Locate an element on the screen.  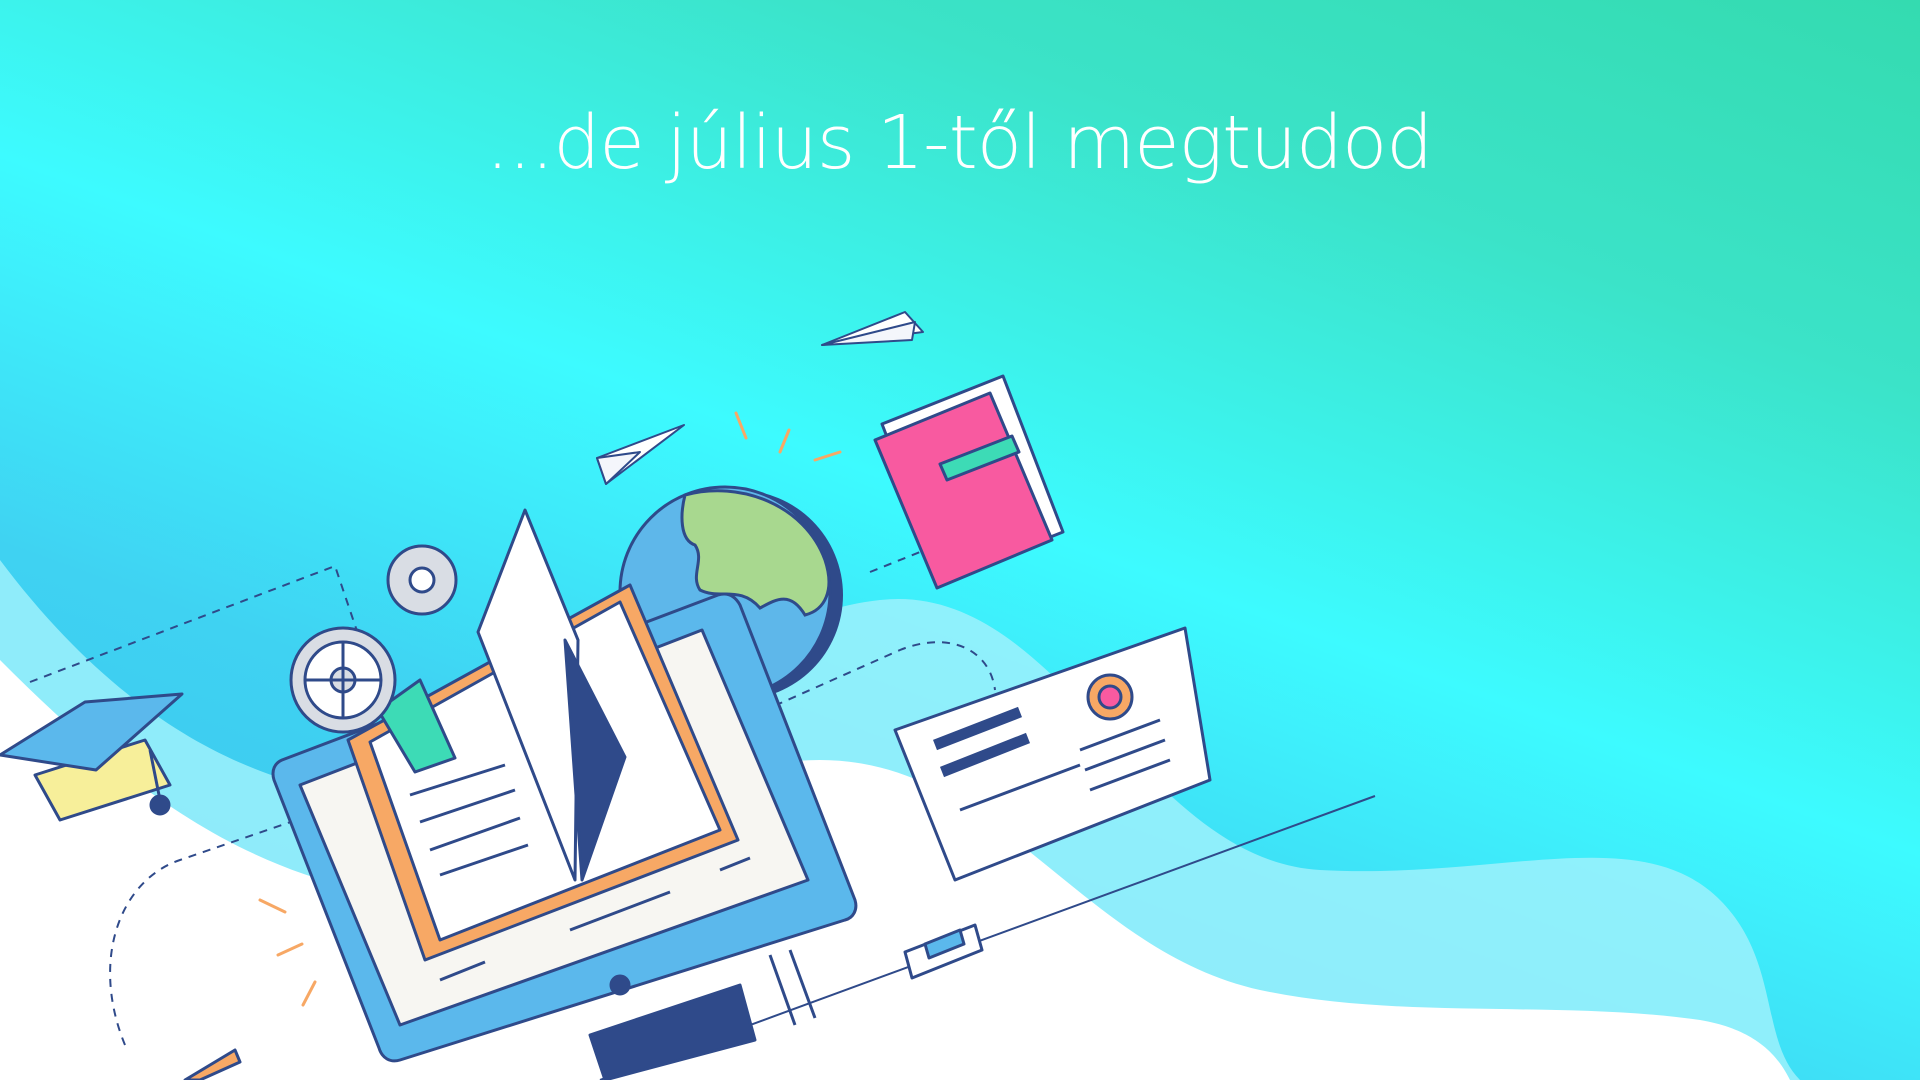
notebook-icon is located at coordinates (969, 482).